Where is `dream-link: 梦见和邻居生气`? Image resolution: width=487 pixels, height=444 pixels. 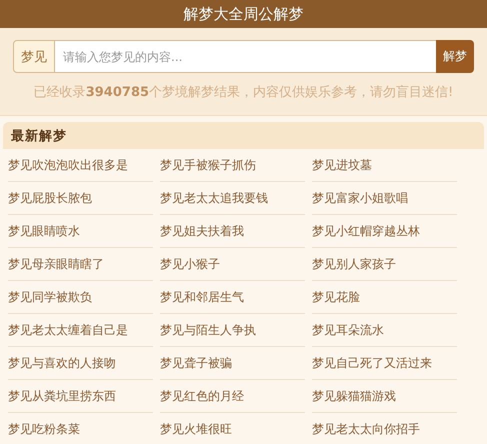 dream-link: 梦见和邻居生气 is located at coordinates (232, 297).